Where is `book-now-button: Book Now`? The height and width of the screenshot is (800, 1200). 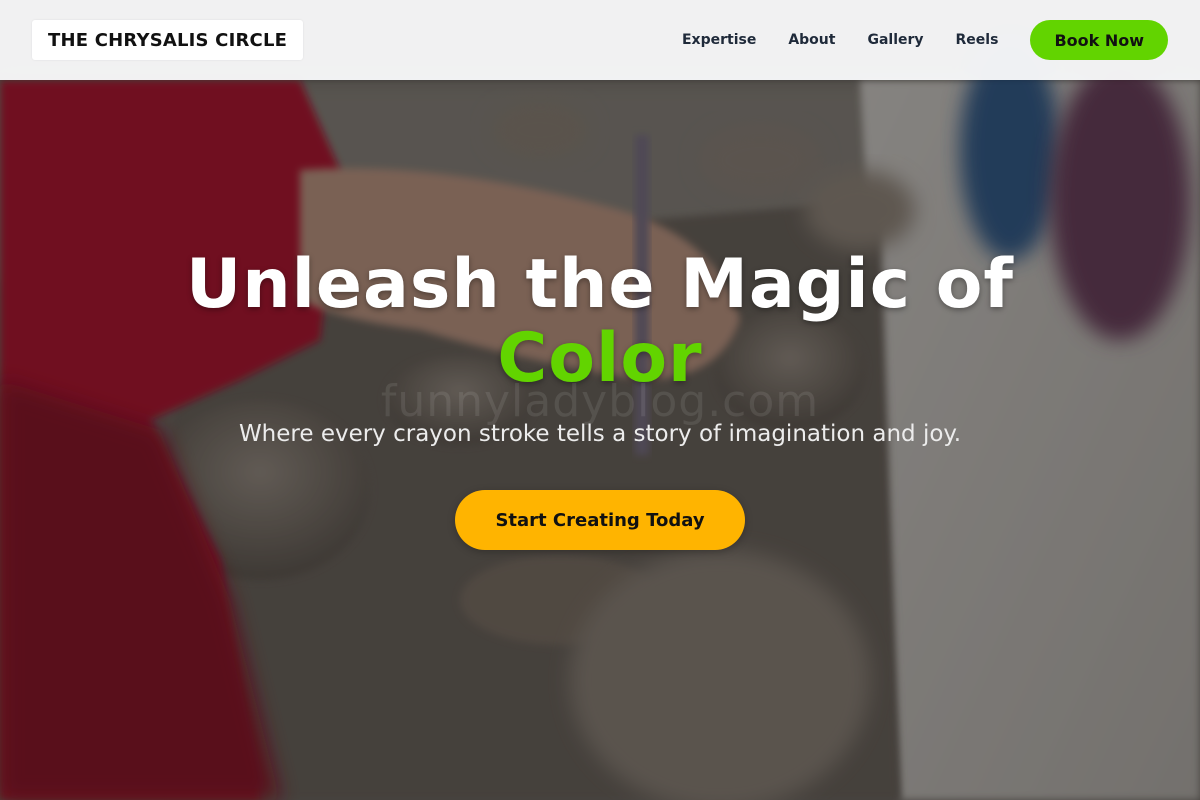 book-now-button: Book Now is located at coordinates (1099, 40).